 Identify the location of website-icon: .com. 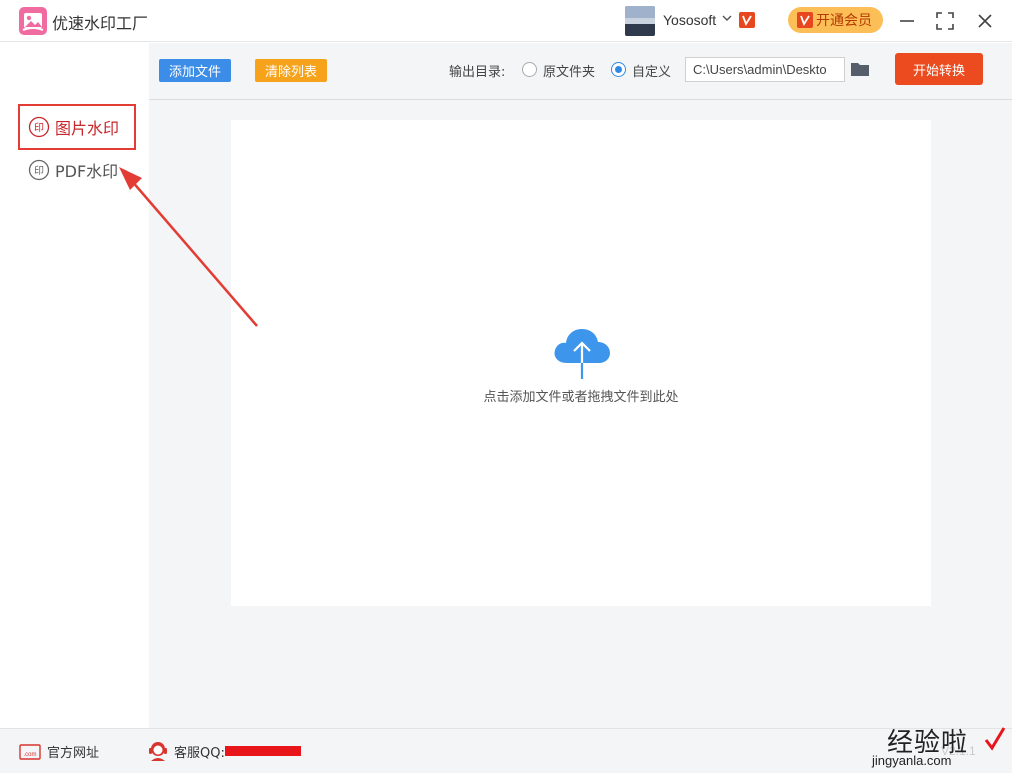
(30, 751).